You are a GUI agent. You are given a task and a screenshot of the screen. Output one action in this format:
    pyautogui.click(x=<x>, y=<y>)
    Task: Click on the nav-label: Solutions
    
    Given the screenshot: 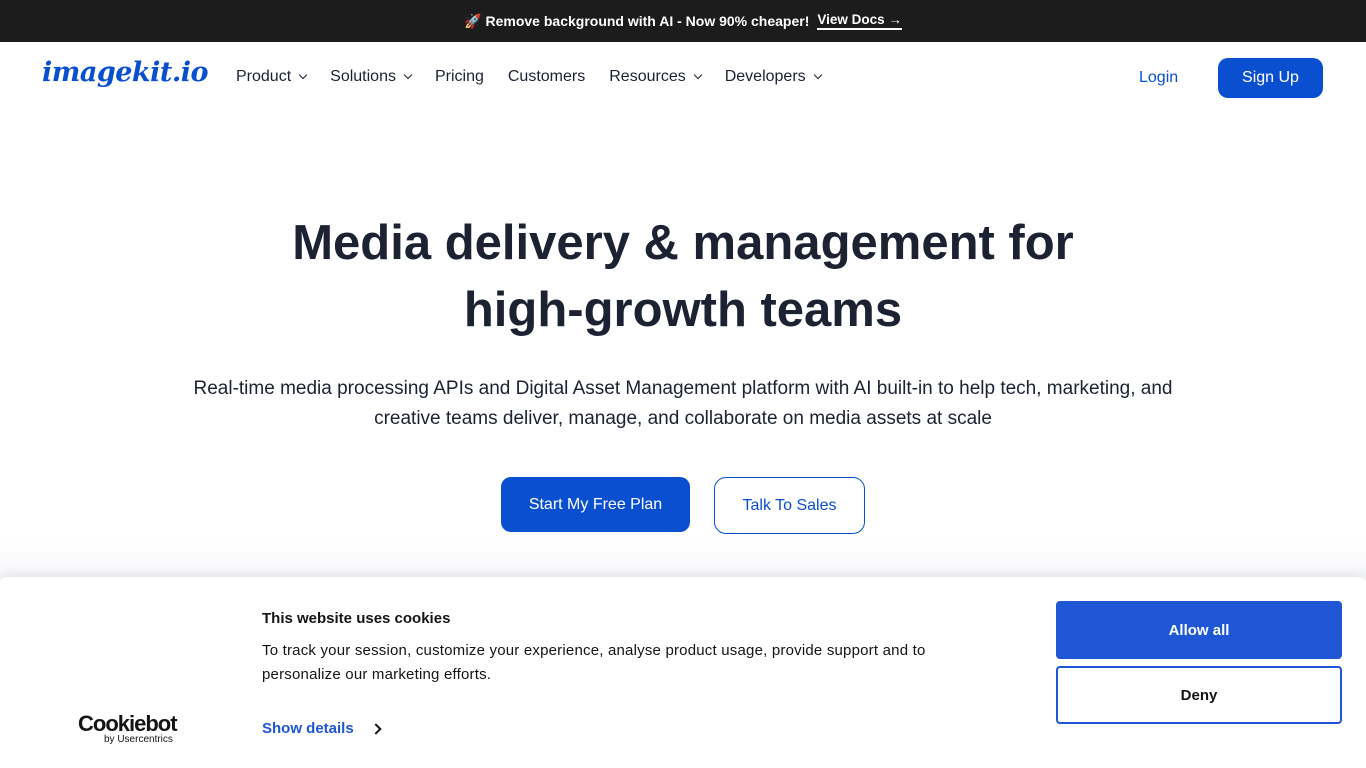 What is the action you would take?
    pyautogui.click(x=363, y=76)
    